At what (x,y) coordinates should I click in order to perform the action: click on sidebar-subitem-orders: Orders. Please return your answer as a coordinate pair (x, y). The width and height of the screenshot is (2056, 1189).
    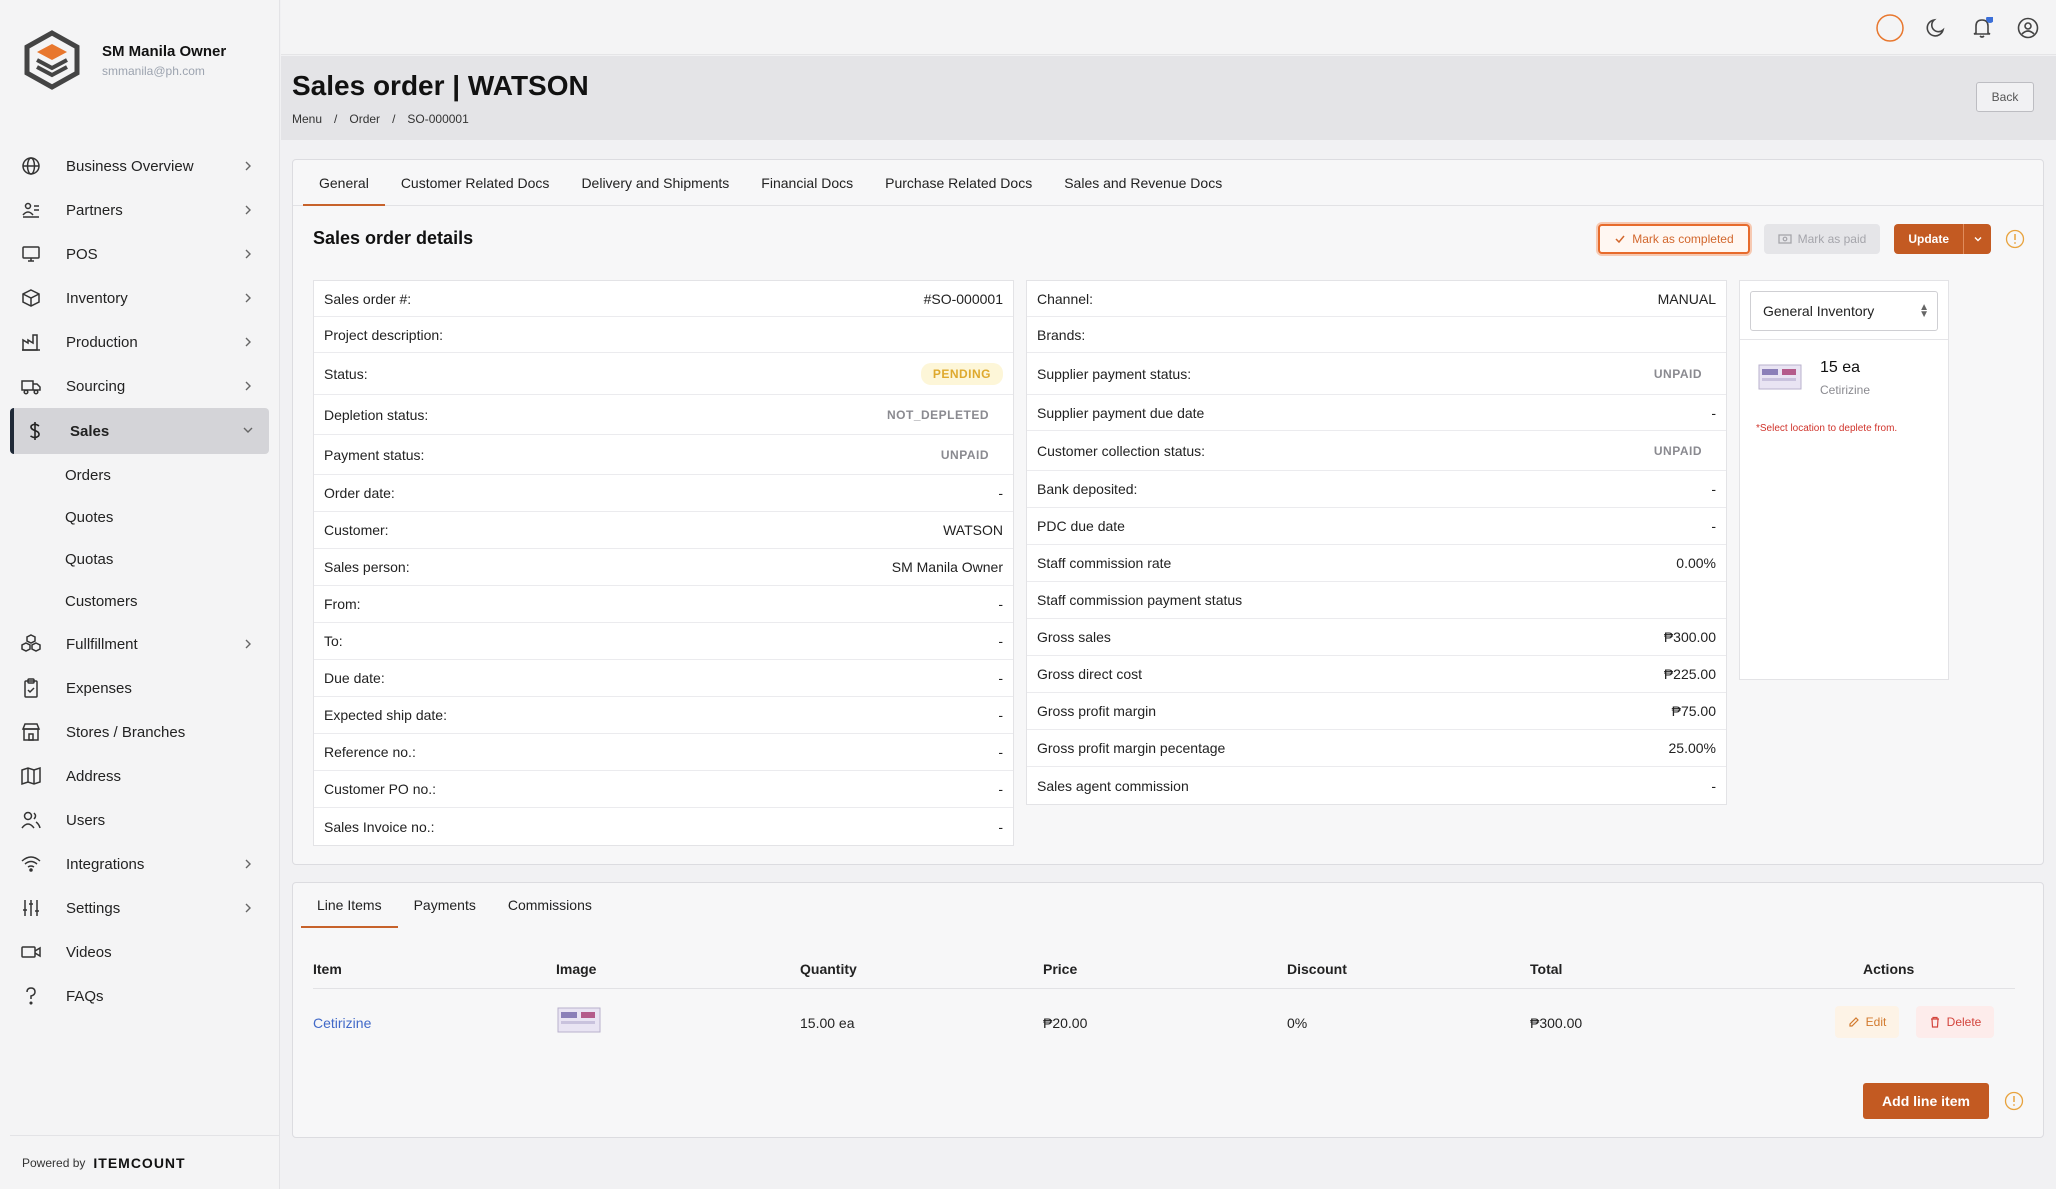
    Looking at the image, I should click on (139, 475).